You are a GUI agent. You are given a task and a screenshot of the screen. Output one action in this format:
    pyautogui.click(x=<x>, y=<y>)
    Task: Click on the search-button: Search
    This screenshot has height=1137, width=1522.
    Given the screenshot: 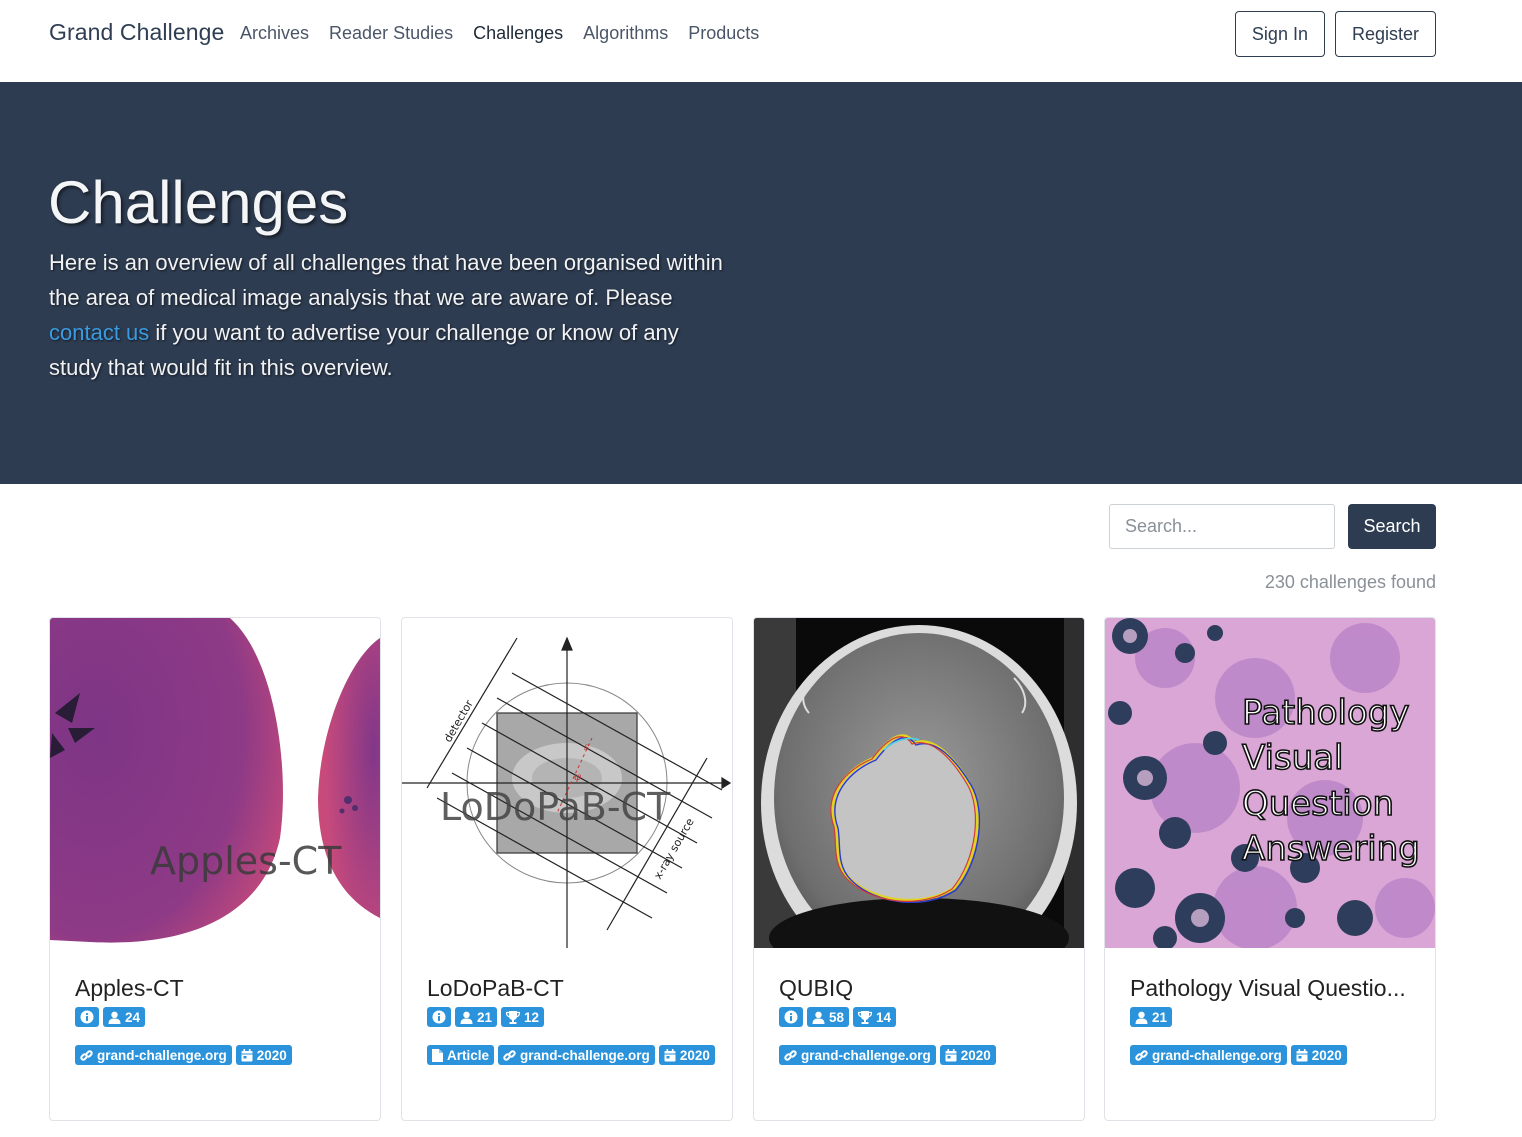 What is the action you would take?
    pyautogui.click(x=1392, y=526)
    